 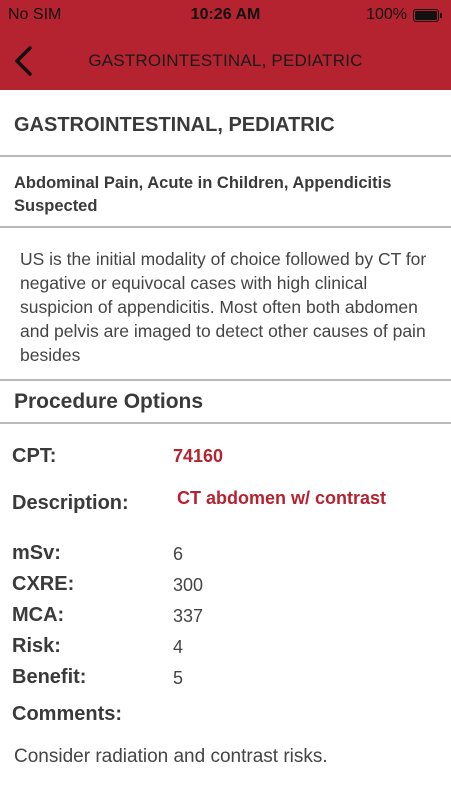 What do you see at coordinates (49, 677) in the screenshot?
I see `benefit-label: Benefit:` at bounding box center [49, 677].